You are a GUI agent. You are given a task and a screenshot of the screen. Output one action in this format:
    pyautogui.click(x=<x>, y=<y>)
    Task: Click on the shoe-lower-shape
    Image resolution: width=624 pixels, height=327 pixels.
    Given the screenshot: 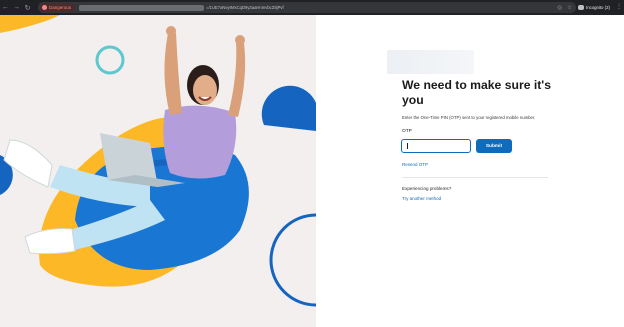 What is the action you would take?
    pyautogui.click(x=50, y=241)
    